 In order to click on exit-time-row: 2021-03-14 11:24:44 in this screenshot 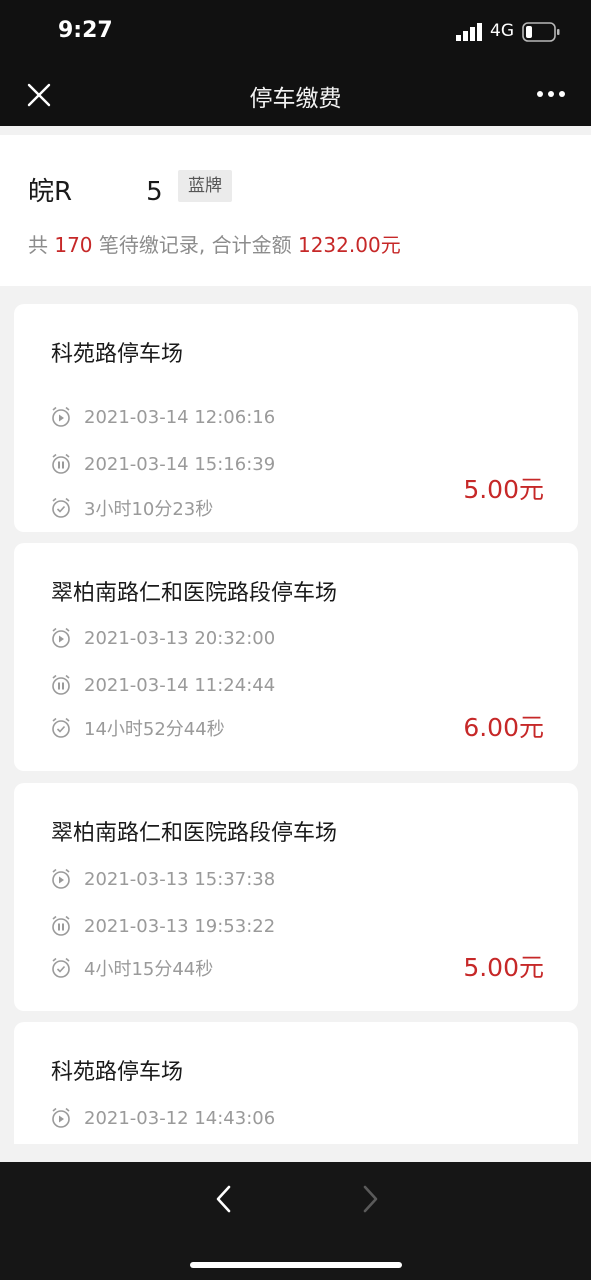, I will do `click(162, 685)`.